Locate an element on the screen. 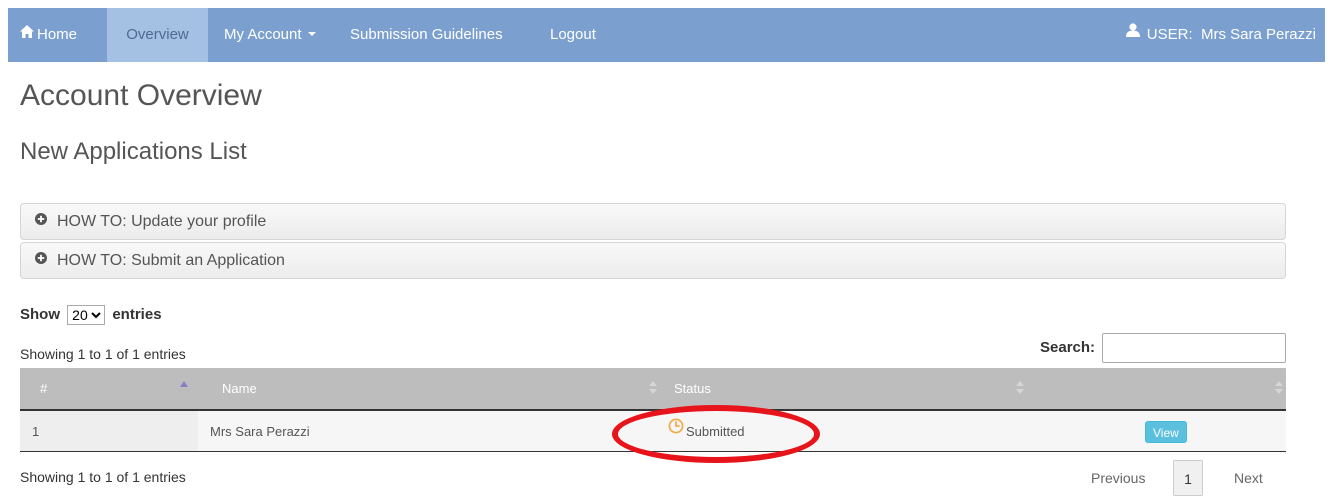 This screenshot has width=1333, height=496. column-header-status-label: Status is located at coordinates (692, 388).